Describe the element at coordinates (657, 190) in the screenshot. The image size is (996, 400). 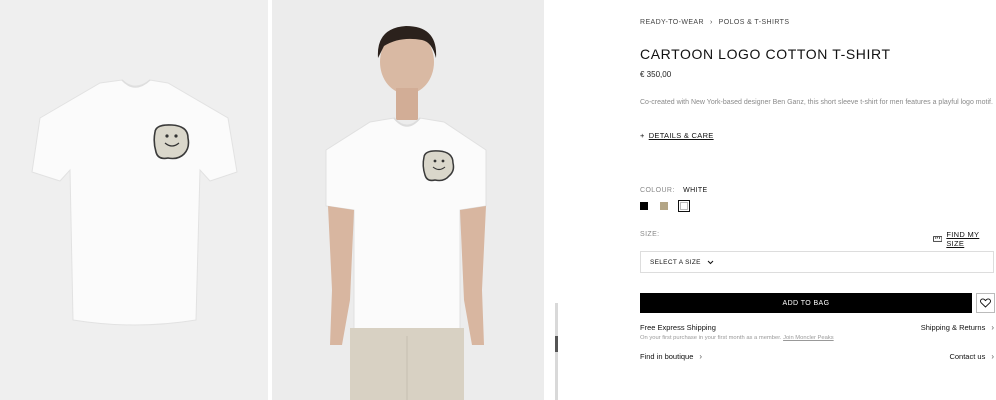
I see `colour-label: COLOUR:` at that location.